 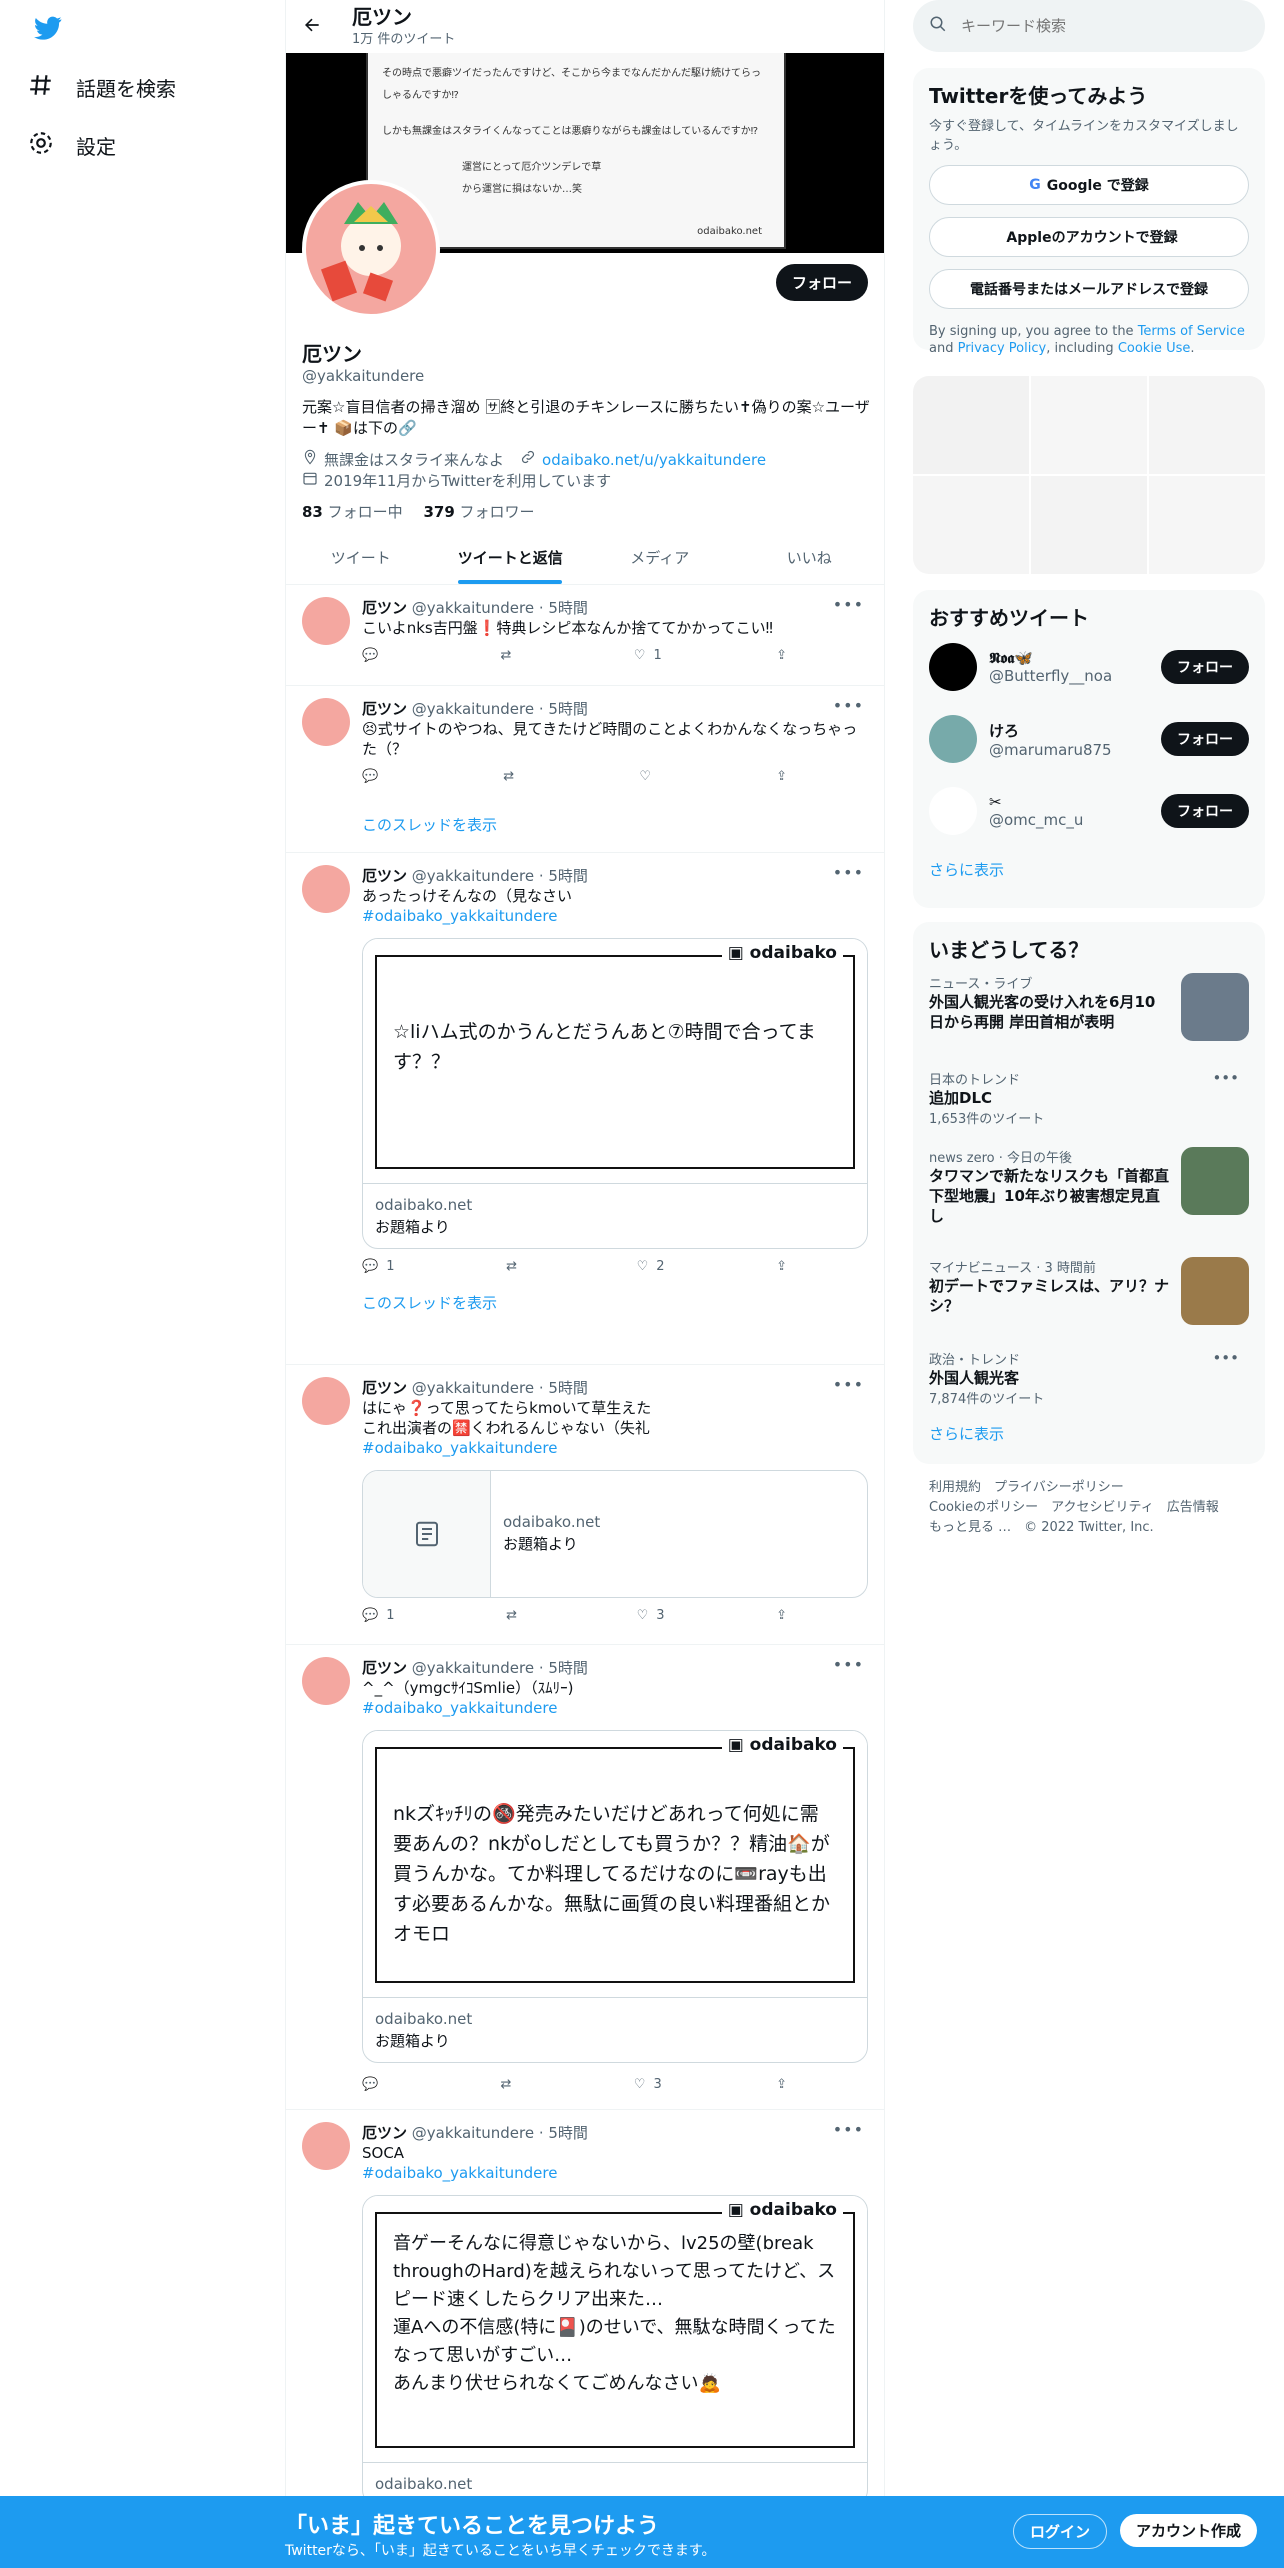 What do you see at coordinates (1089, 1293) in the screenshot?
I see `trend-item: マイナビニュース · 3 時間前 初デートでファミレスは、アリ？ナシ？` at bounding box center [1089, 1293].